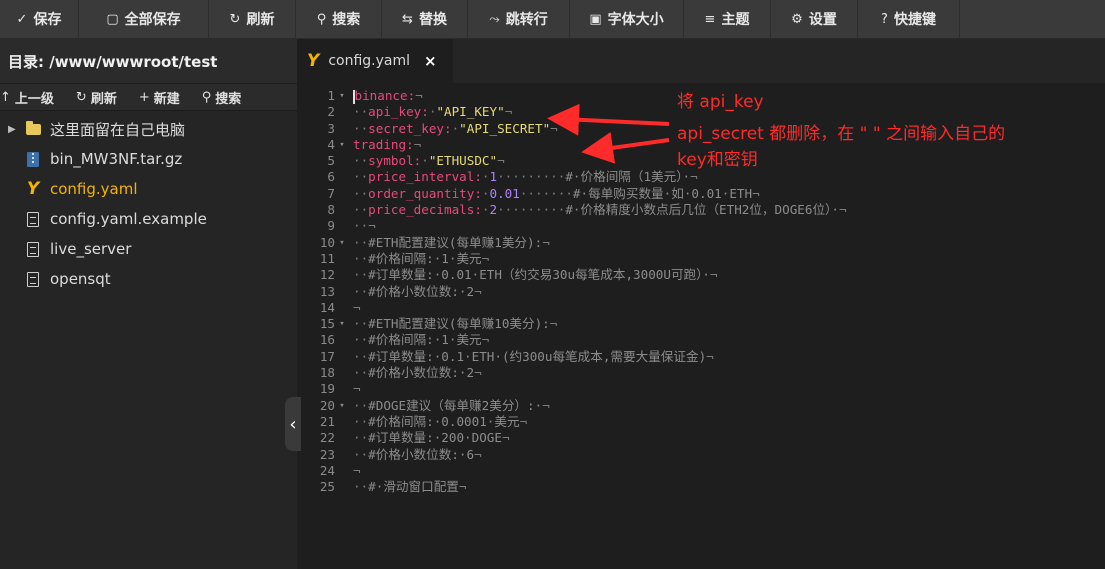  I want to click on code-token: #ETH配置建议(每单赚1美分):, so click(455, 242).